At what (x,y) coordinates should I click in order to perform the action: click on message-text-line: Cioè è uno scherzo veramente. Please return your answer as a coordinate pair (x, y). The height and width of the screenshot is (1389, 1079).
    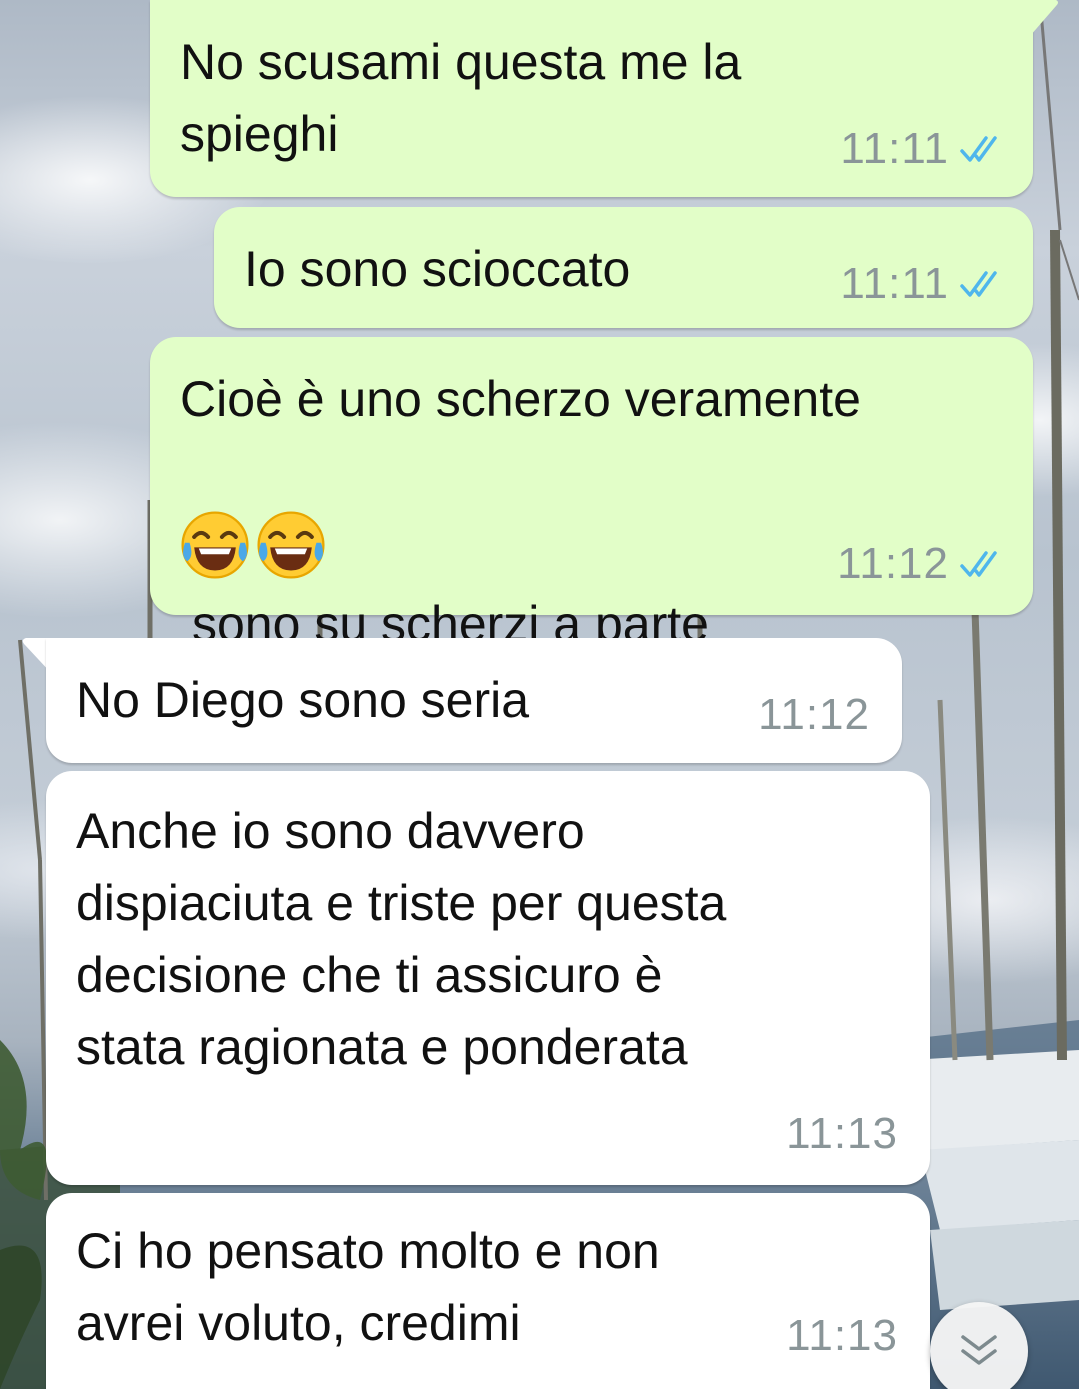
    Looking at the image, I should click on (520, 399).